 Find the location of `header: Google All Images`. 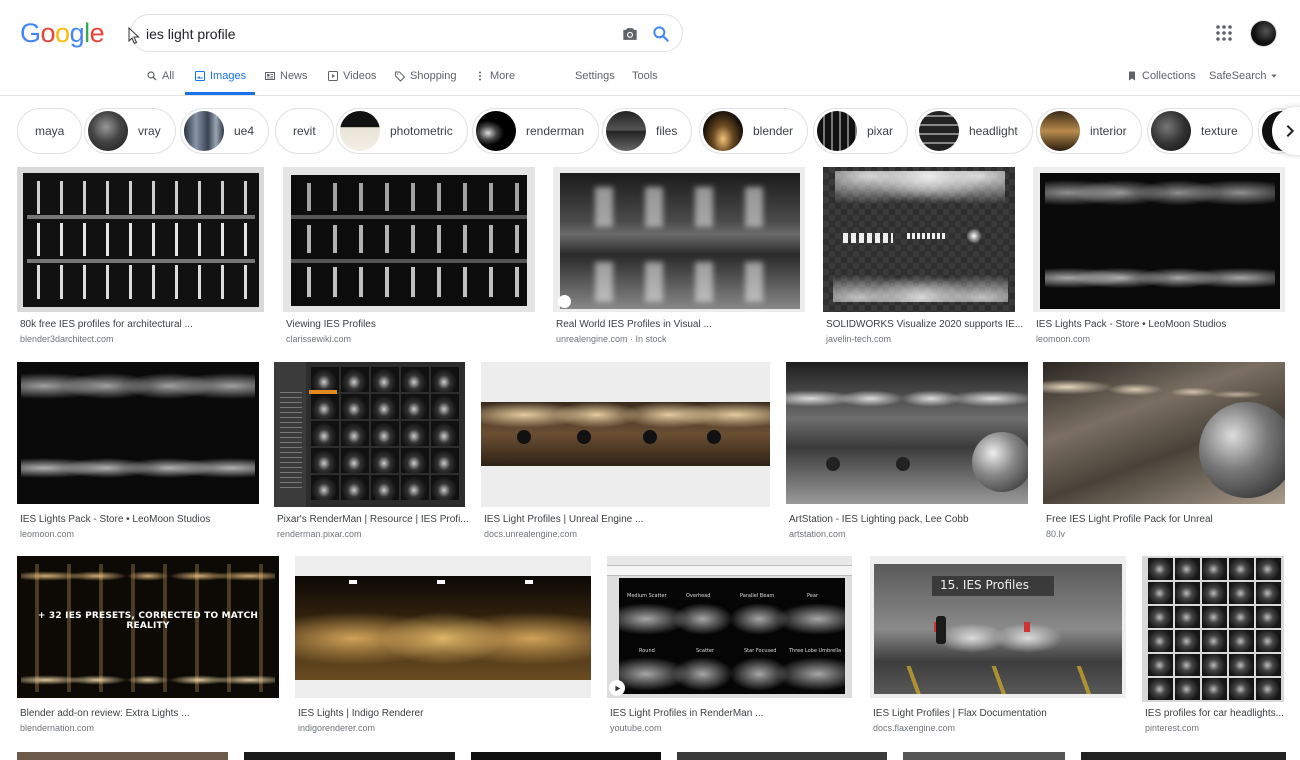

header: Google All Images is located at coordinates (650, 48).